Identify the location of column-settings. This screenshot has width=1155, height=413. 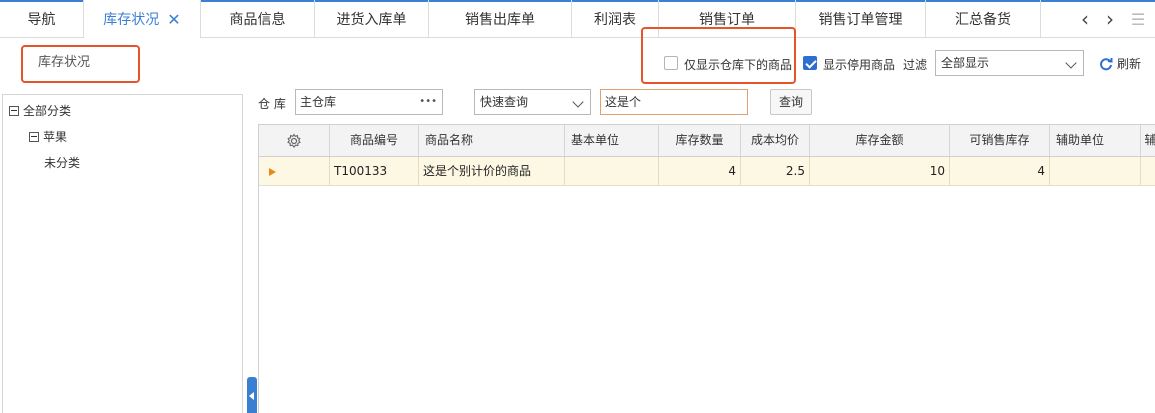
(294, 140).